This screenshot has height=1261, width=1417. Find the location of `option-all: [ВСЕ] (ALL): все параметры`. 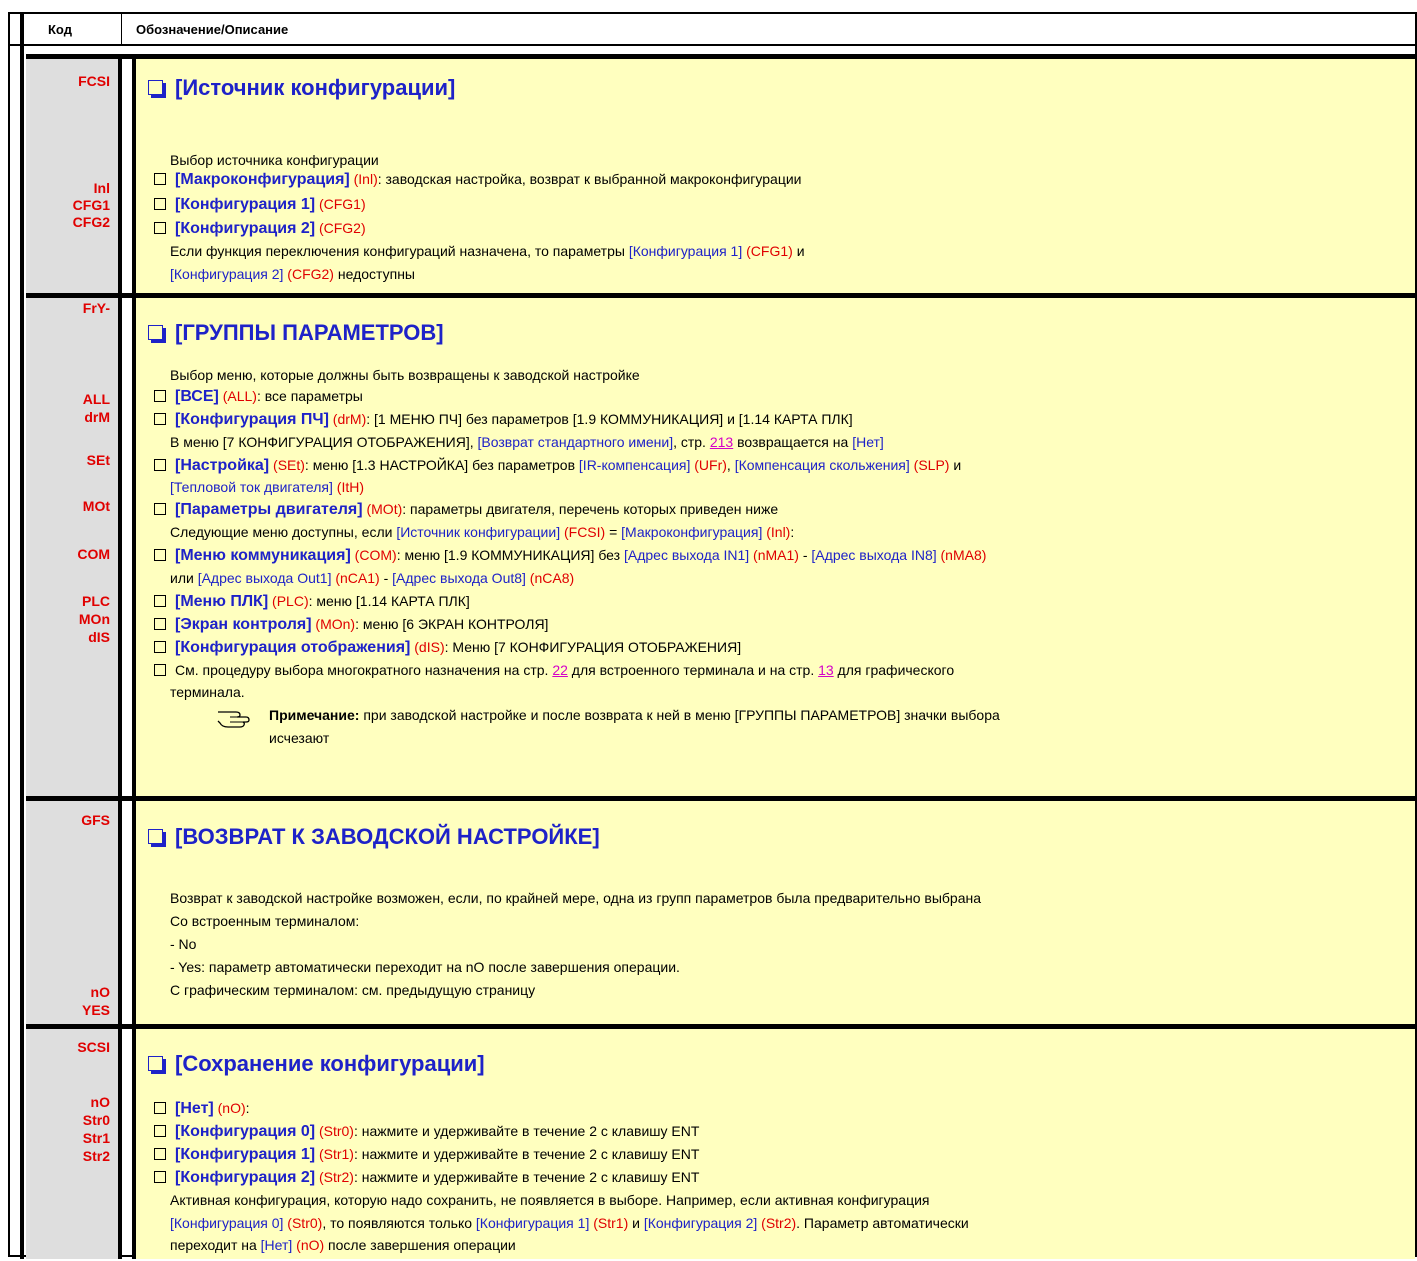

option-all: [ВСЕ] (ALL): все параметры is located at coordinates (258, 396).